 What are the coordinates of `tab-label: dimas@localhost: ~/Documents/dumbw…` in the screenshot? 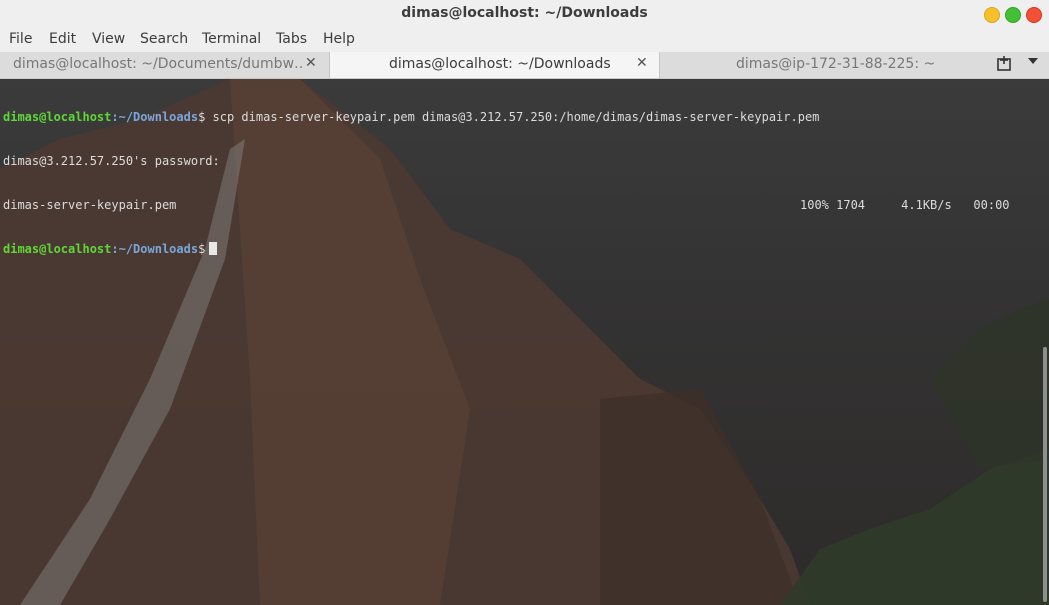 It's located at (158, 64).